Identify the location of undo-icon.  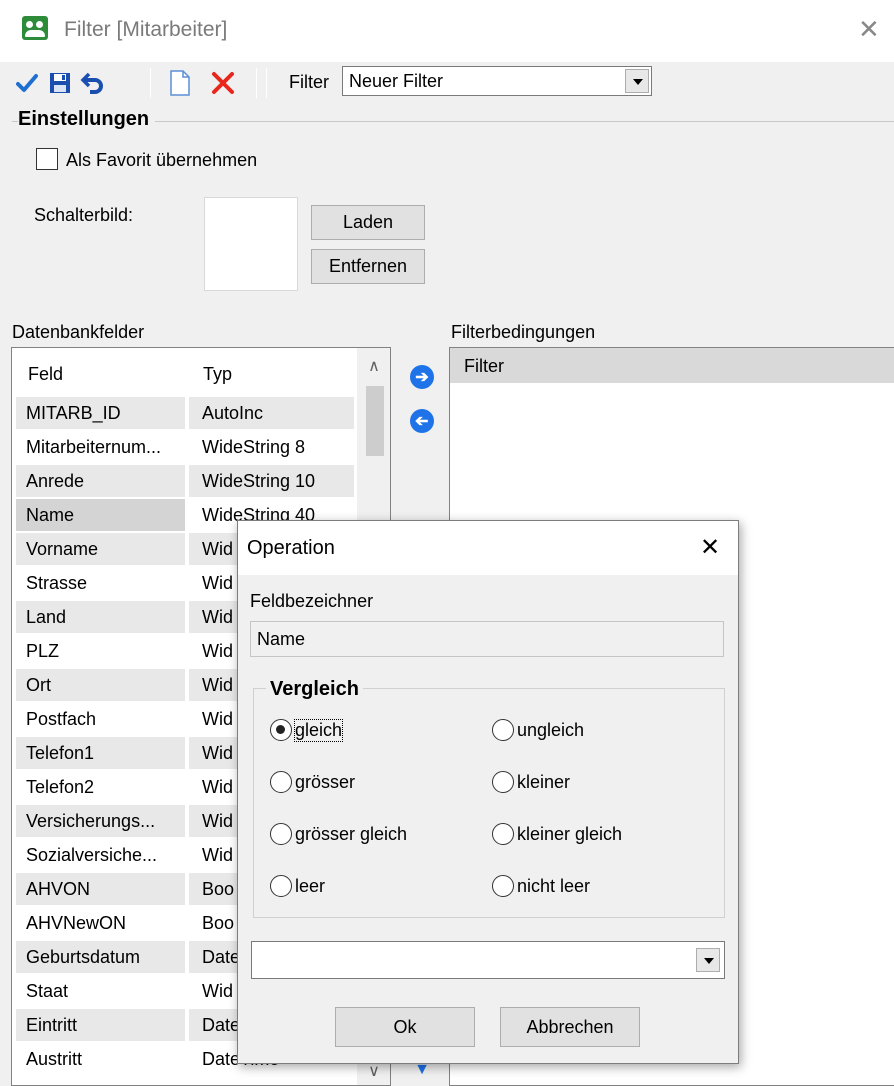
(93, 83).